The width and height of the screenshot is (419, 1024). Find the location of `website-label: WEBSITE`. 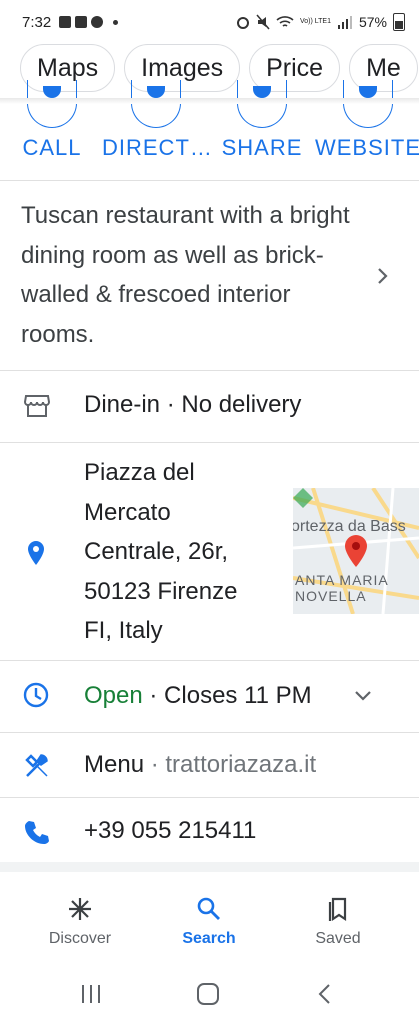

website-label: WEBSITE is located at coordinates (366, 147).